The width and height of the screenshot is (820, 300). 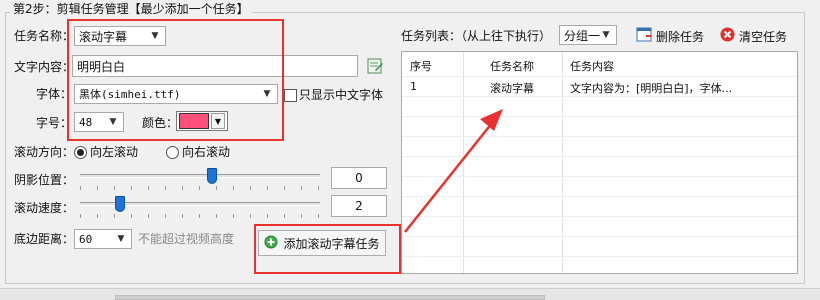 I want to click on delete-window-icon, so click(x=644, y=36).